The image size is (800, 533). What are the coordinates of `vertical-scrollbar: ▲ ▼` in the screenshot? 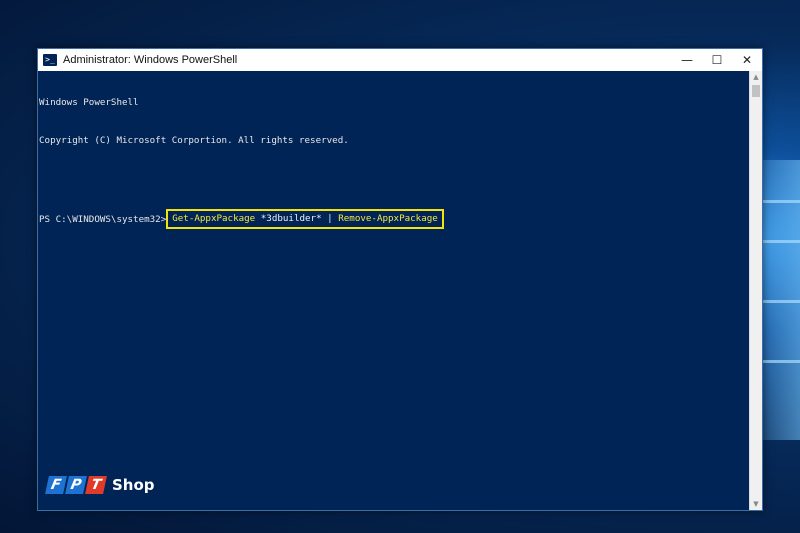 It's located at (755, 290).